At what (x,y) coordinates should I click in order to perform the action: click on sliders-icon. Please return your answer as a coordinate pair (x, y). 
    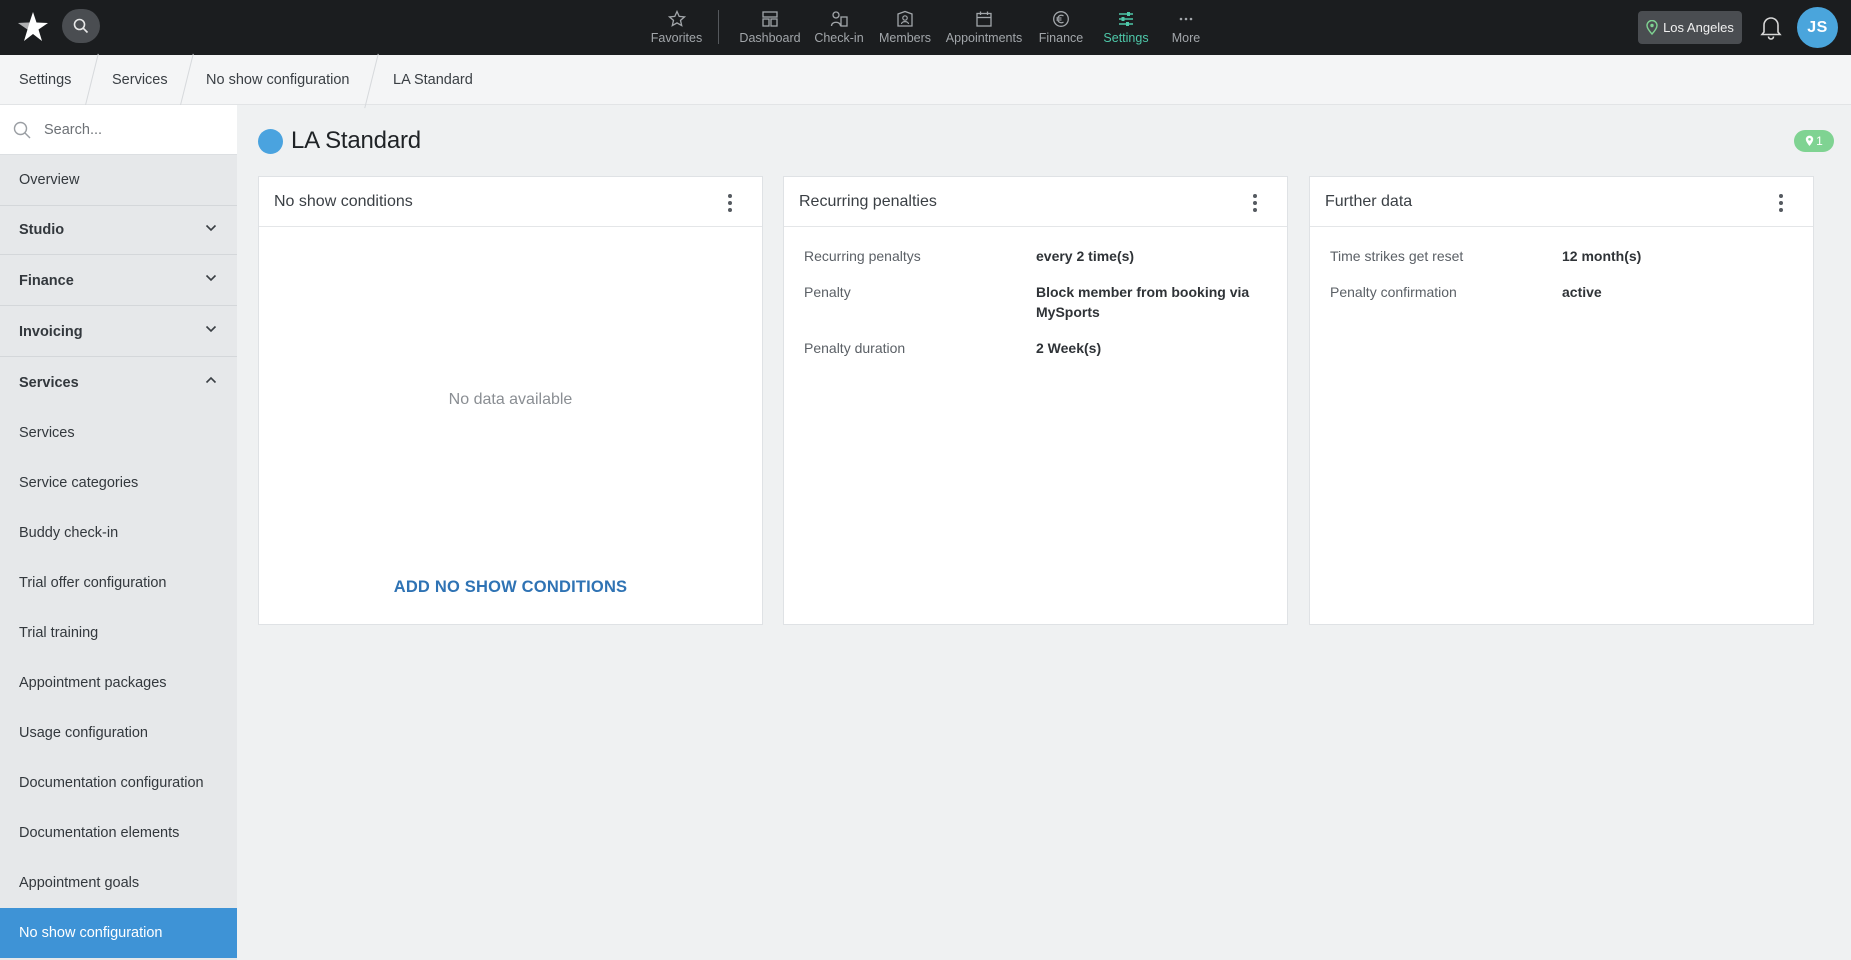
    Looking at the image, I should click on (1126, 19).